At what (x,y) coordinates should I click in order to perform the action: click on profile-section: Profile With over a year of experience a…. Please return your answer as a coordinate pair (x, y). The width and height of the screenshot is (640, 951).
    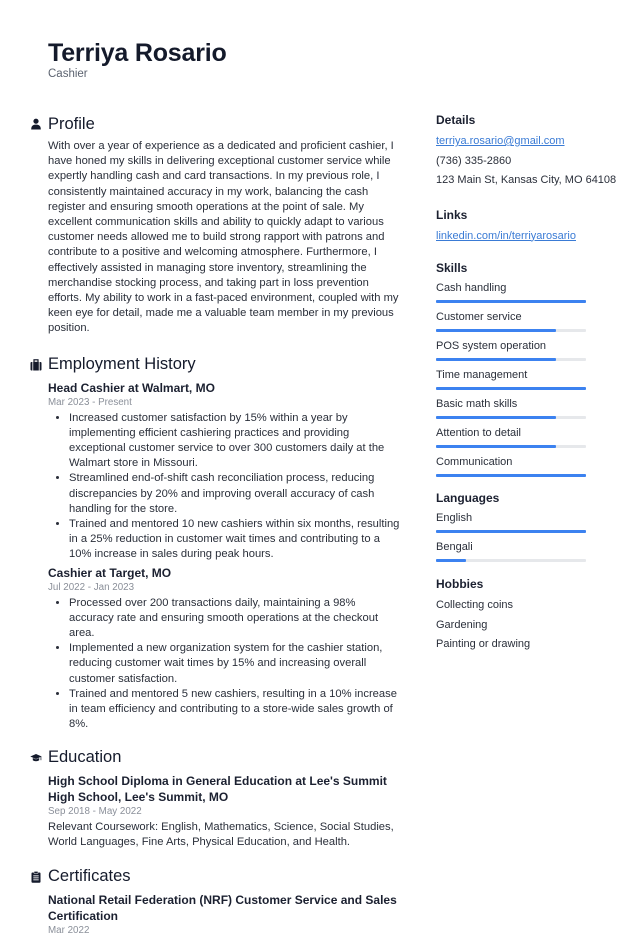
    Looking at the image, I should click on (216, 224).